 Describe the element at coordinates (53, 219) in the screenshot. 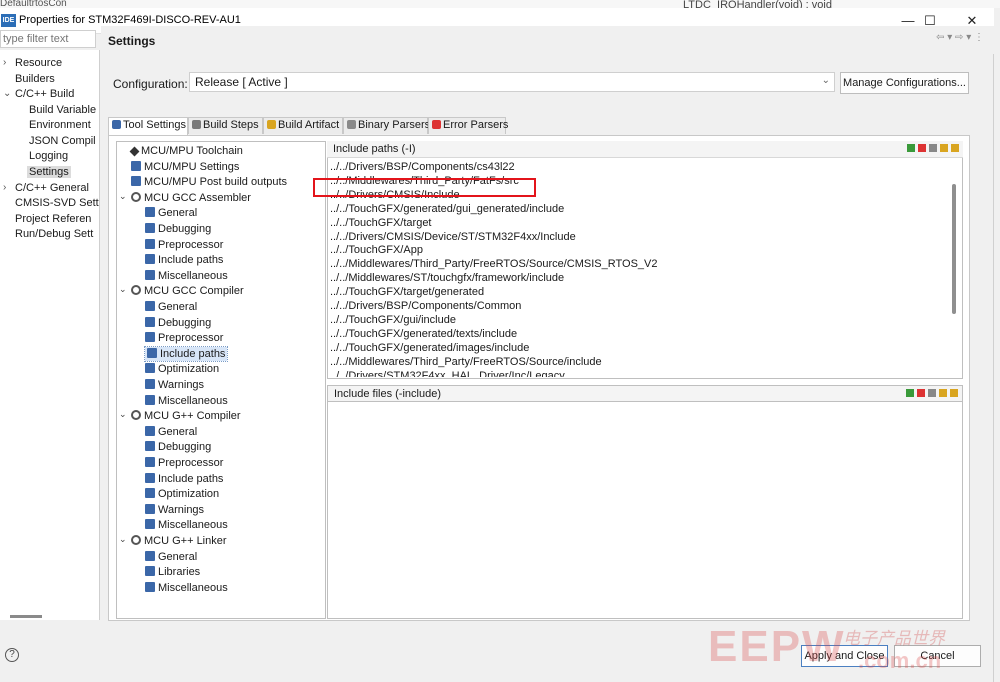

I see `nav-item: Project Referen` at that location.